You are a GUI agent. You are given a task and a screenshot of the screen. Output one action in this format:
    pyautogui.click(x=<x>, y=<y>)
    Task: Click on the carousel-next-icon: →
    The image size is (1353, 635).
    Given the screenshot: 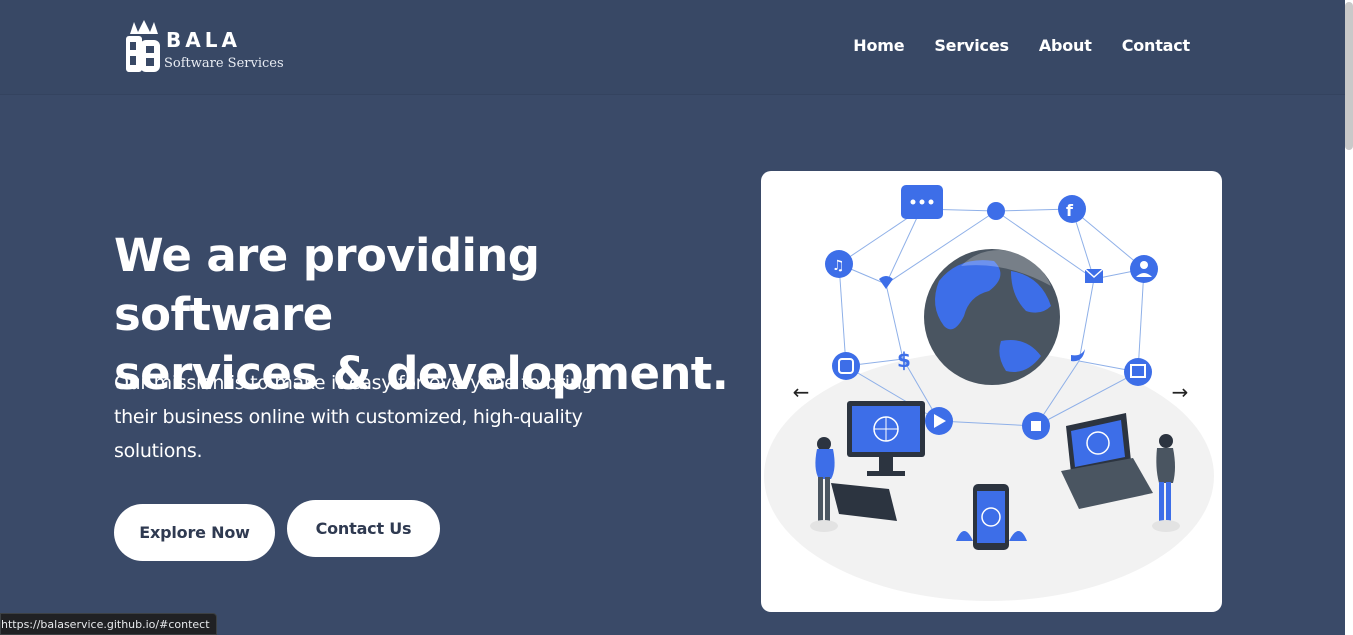 What is the action you would take?
    pyautogui.click(x=1180, y=392)
    